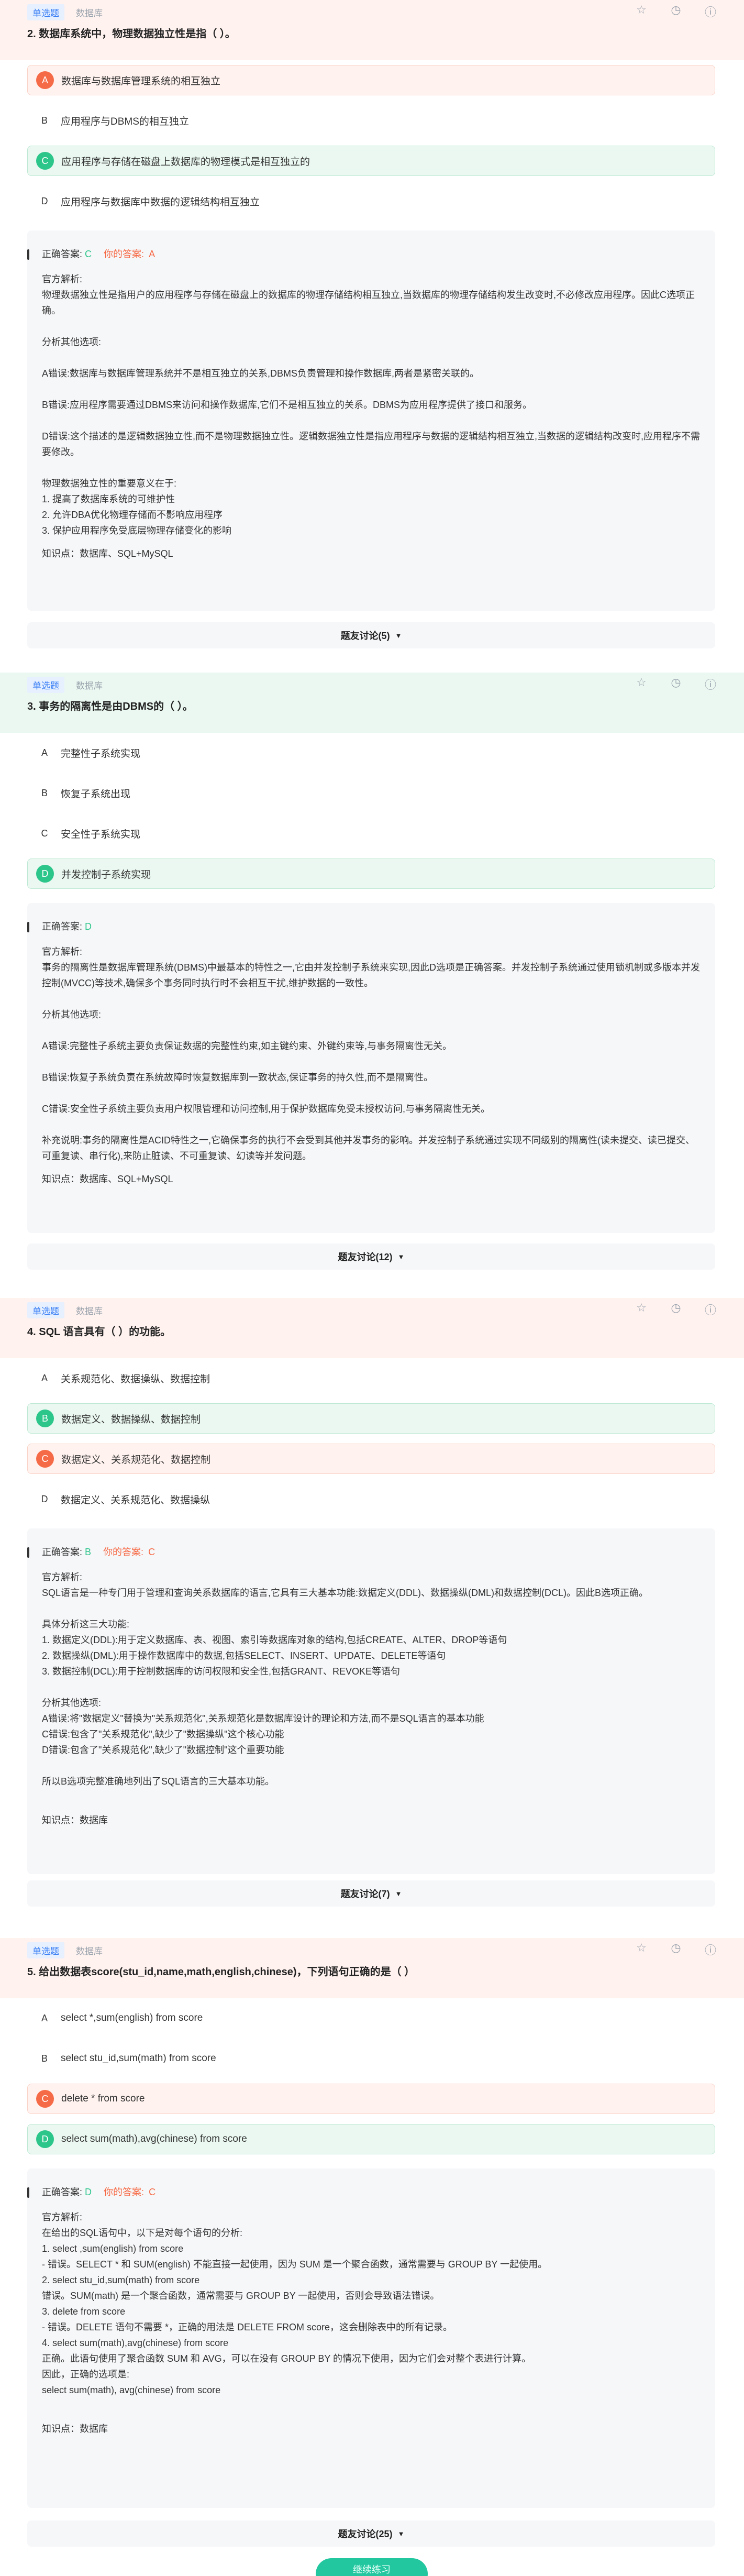 Image resolution: width=744 pixels, height=2576 pixels. Describe the element at coordinates (106, 874) in the screenshot. I see `option-text: 并发控制子系统实现` at that location.